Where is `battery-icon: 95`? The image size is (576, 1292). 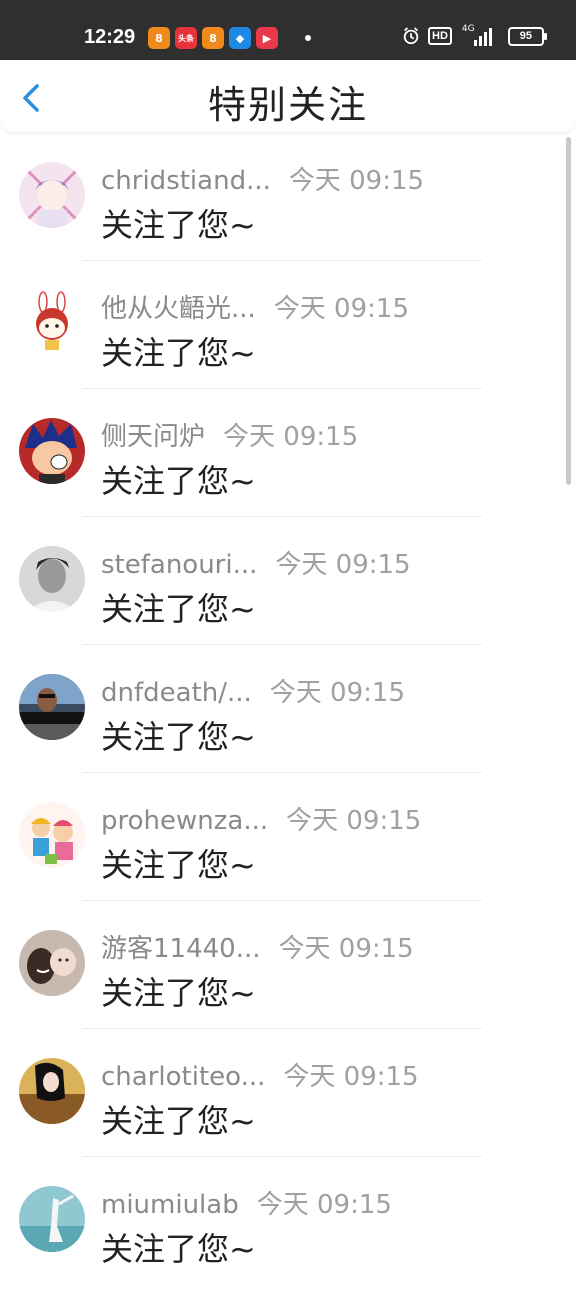
battery-icon: 95 is located at coordinates (527, 36).